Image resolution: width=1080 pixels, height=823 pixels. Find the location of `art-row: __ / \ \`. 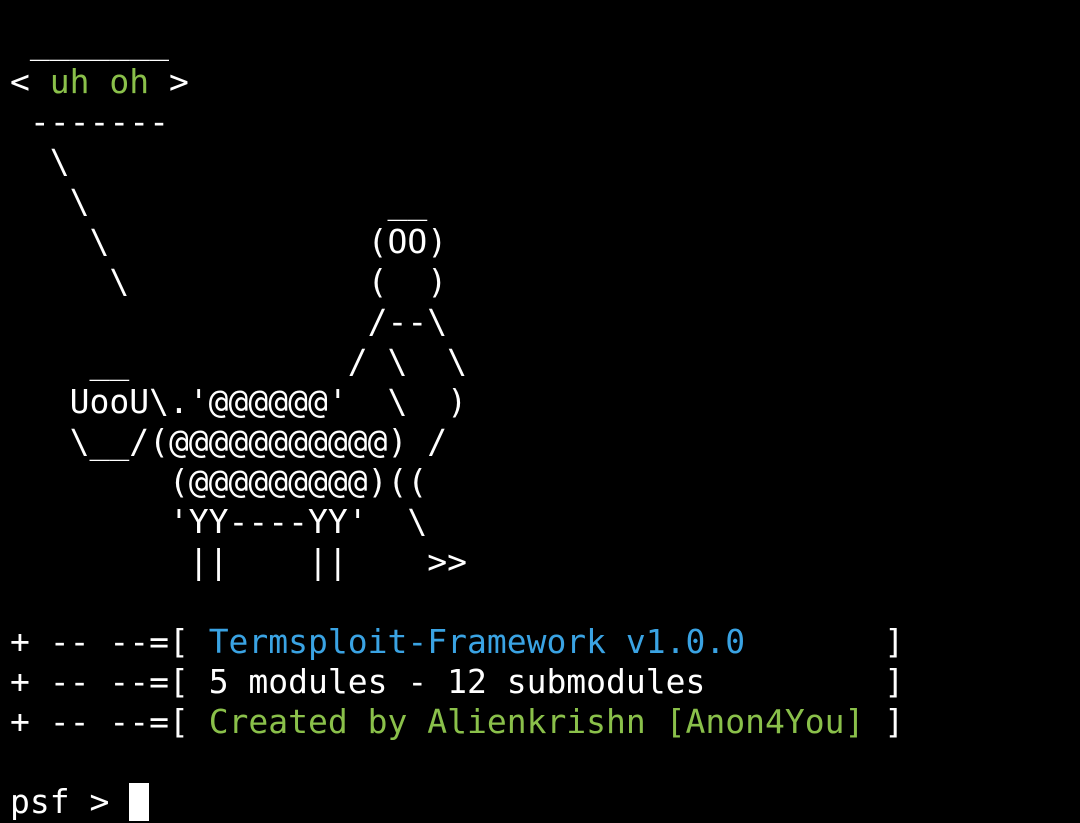

art-row: __ / \ \ is located at coordinates (238, 361).